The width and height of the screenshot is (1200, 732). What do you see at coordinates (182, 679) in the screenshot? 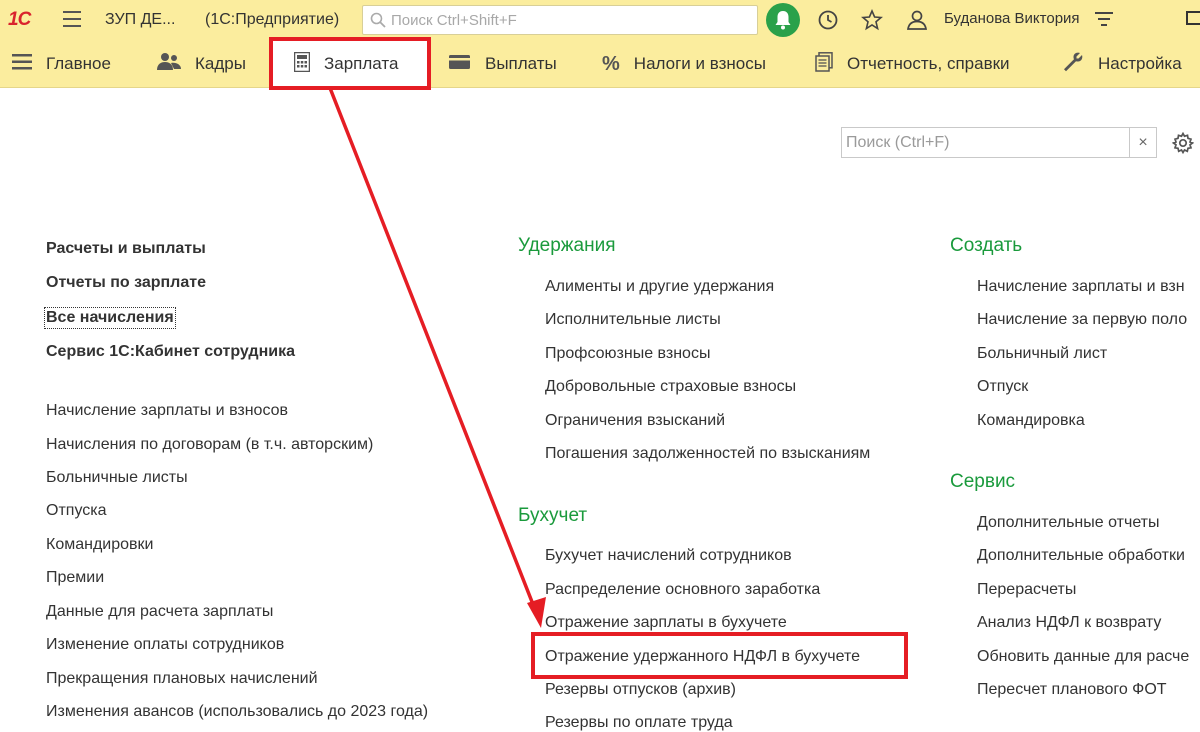
I see `list-item: Прекращения плановых начислений` at bounding box center [182, 679].